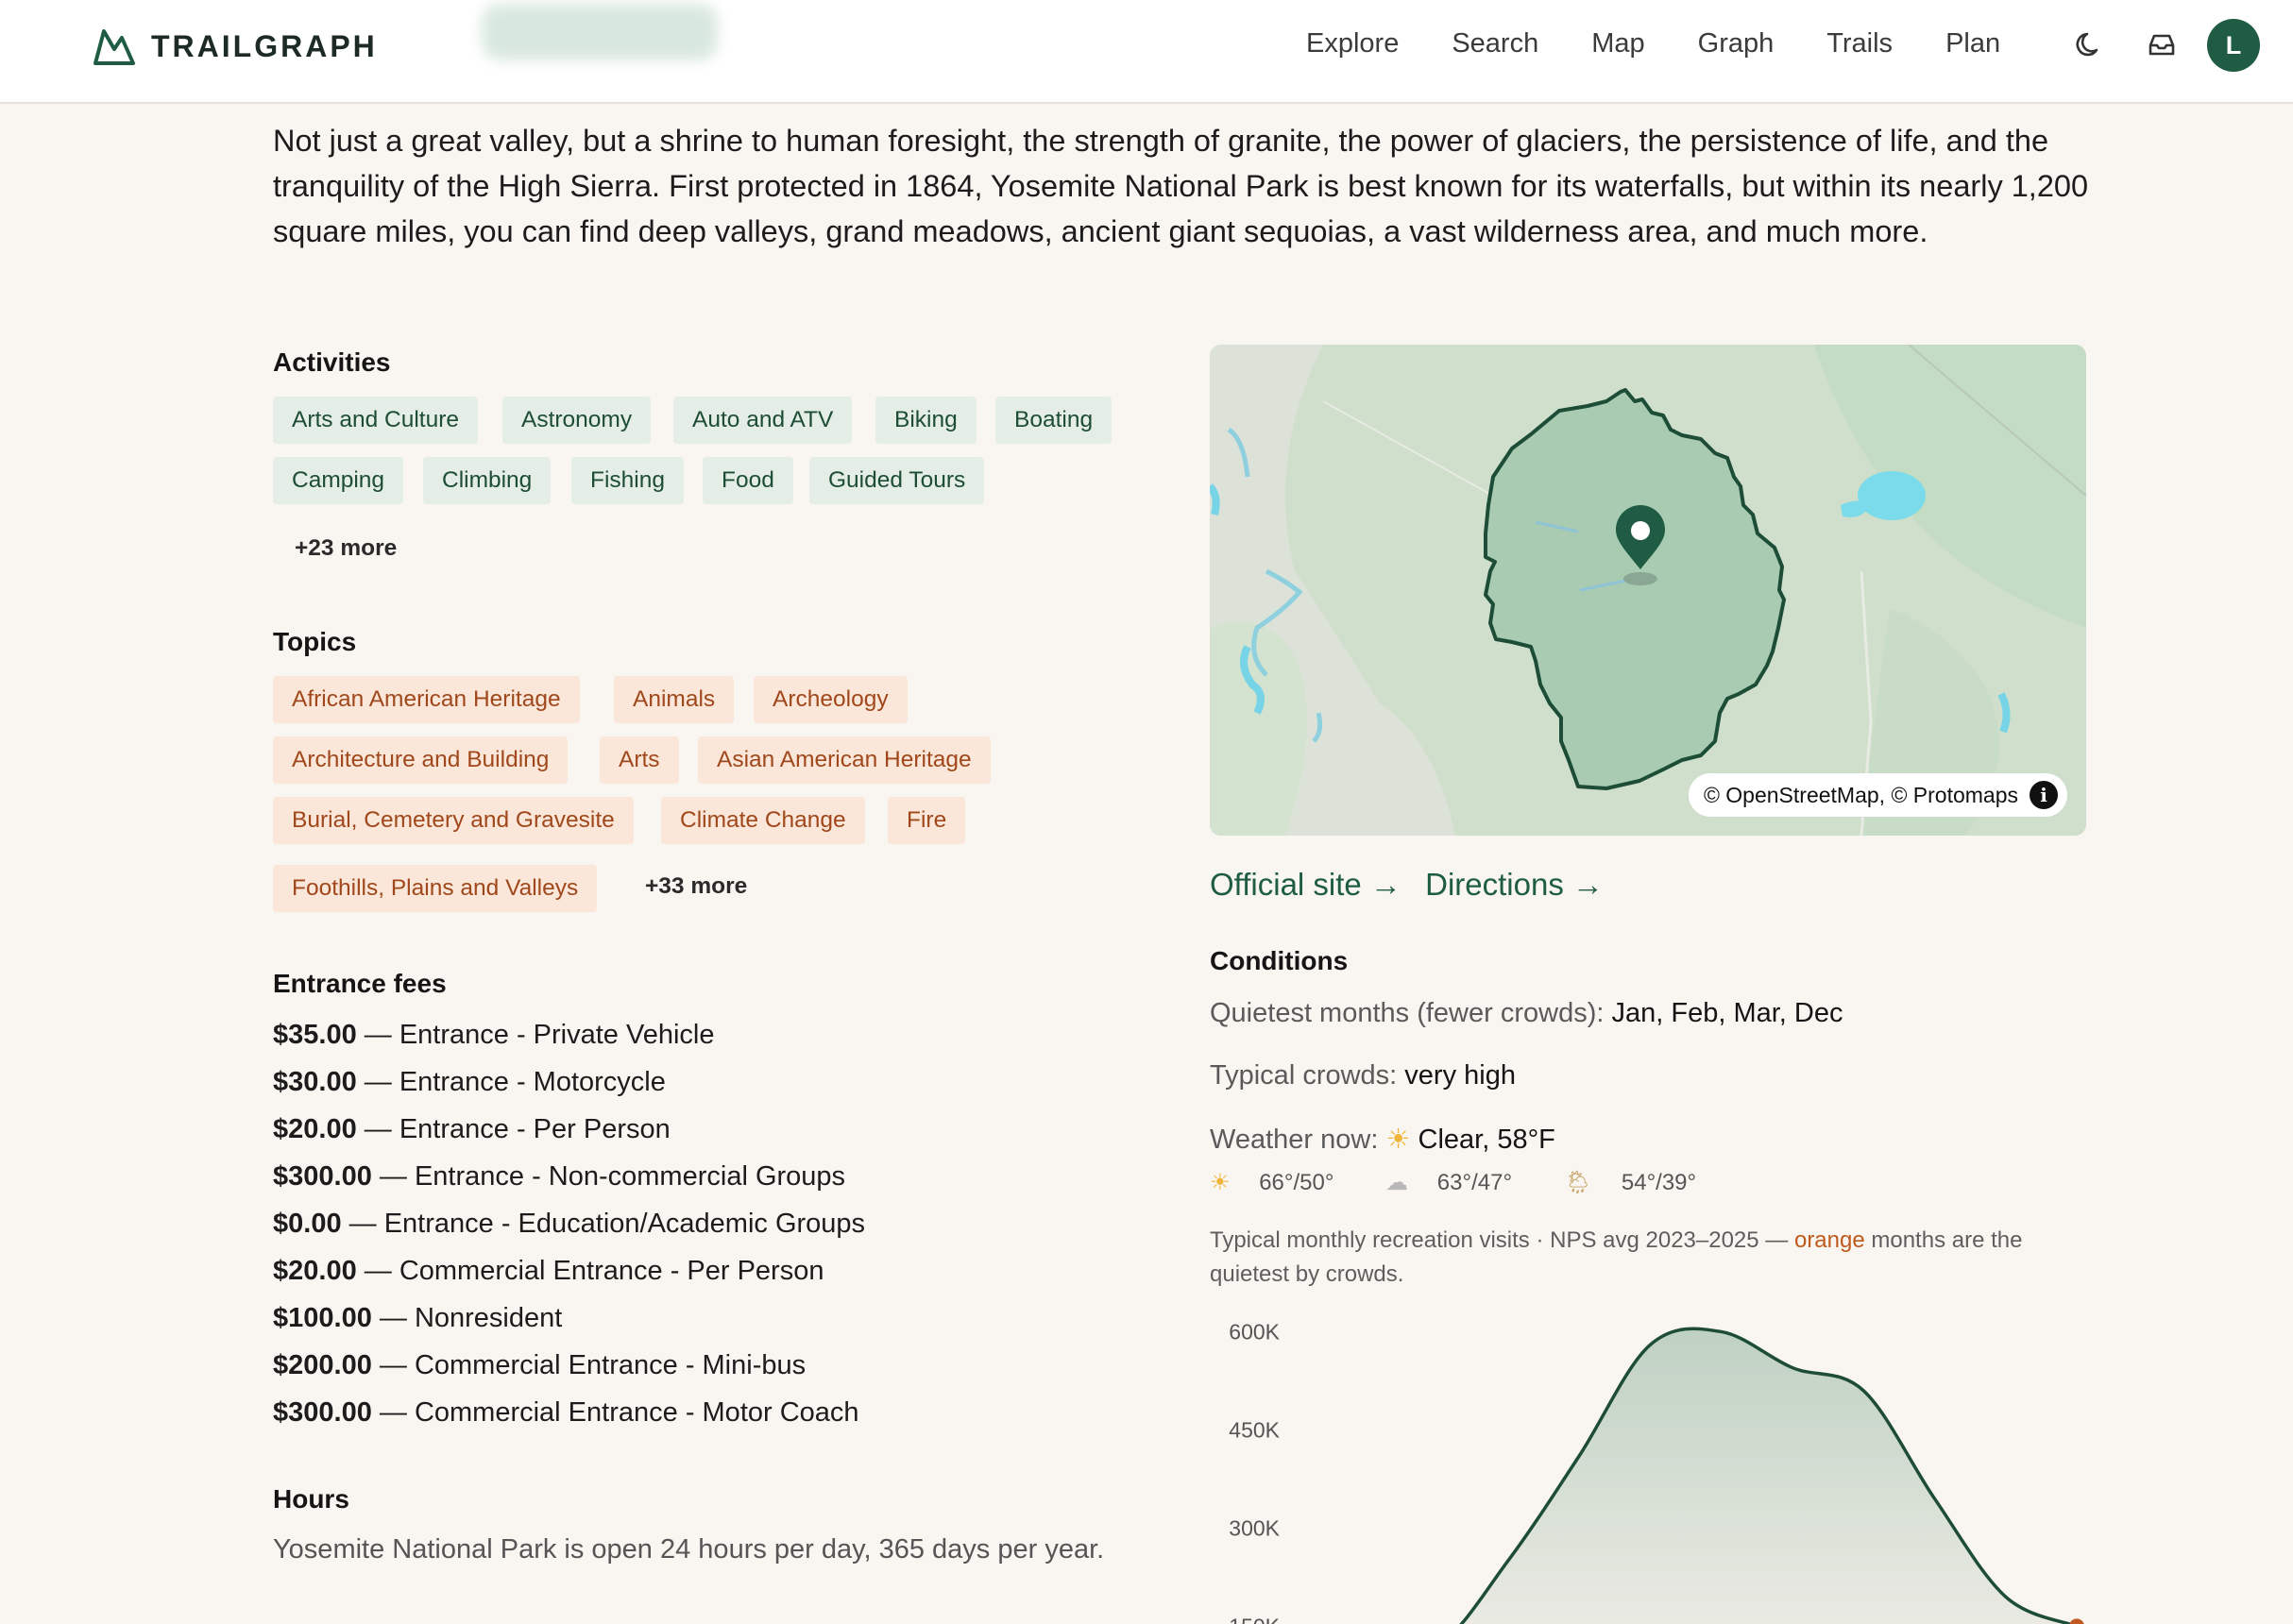  I want to click on fee-row: $30.00 — Entrance - Motorcycle, so click(470, 1082).